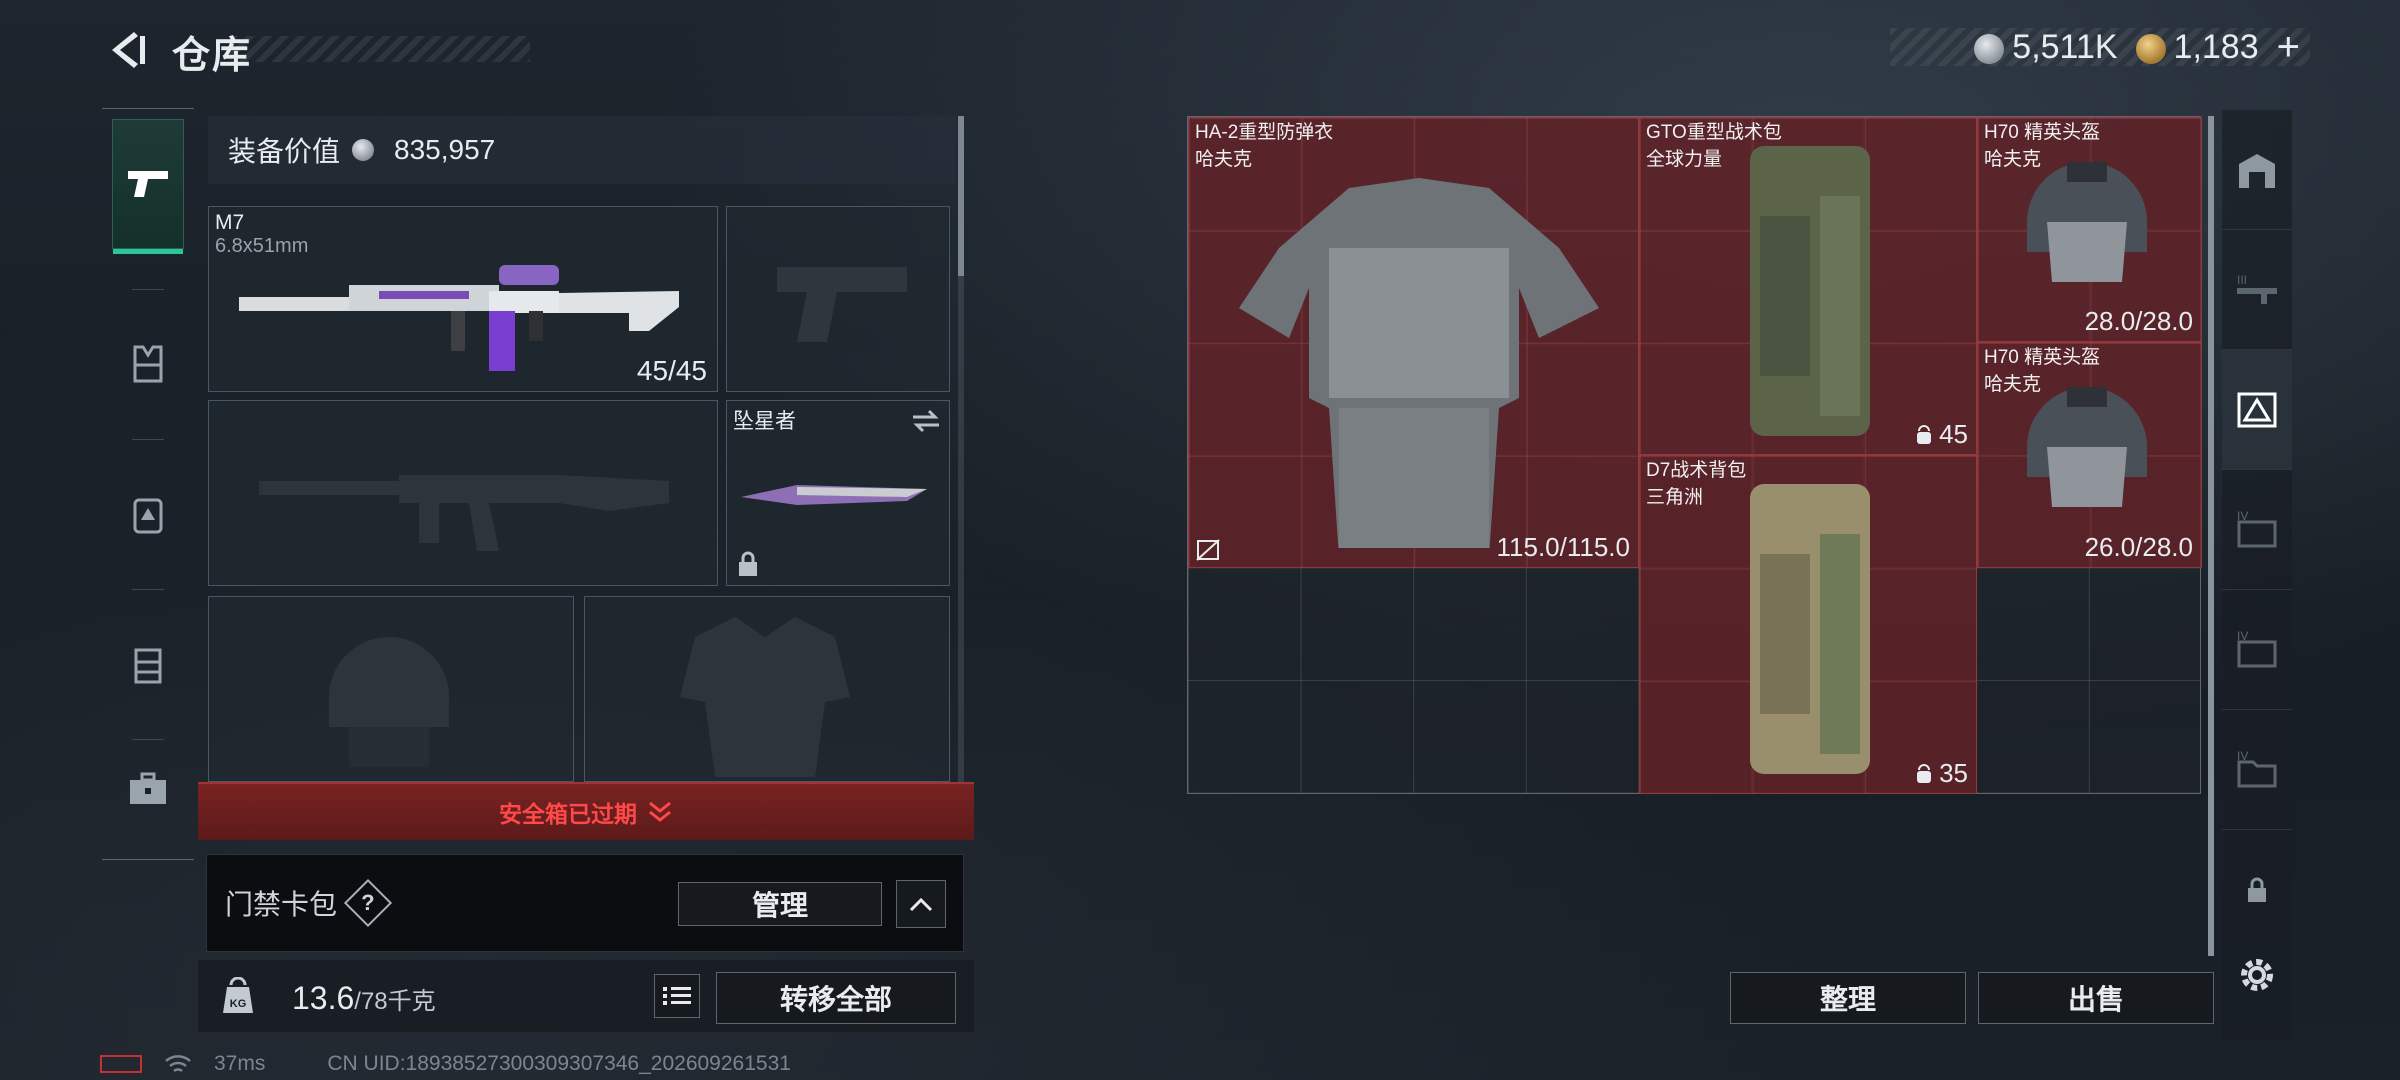 The image size is (2400, 1080). I want to click on item-brand: 三角洲, so click(1675, 497).